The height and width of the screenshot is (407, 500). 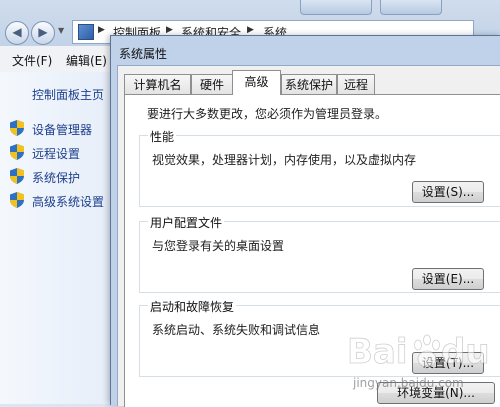 What do you see at coordinates (218, 246) in the screenshot?
I see `user-profiles-description: 与您登录有关的桌面设置` at bounding box center [218, 246].